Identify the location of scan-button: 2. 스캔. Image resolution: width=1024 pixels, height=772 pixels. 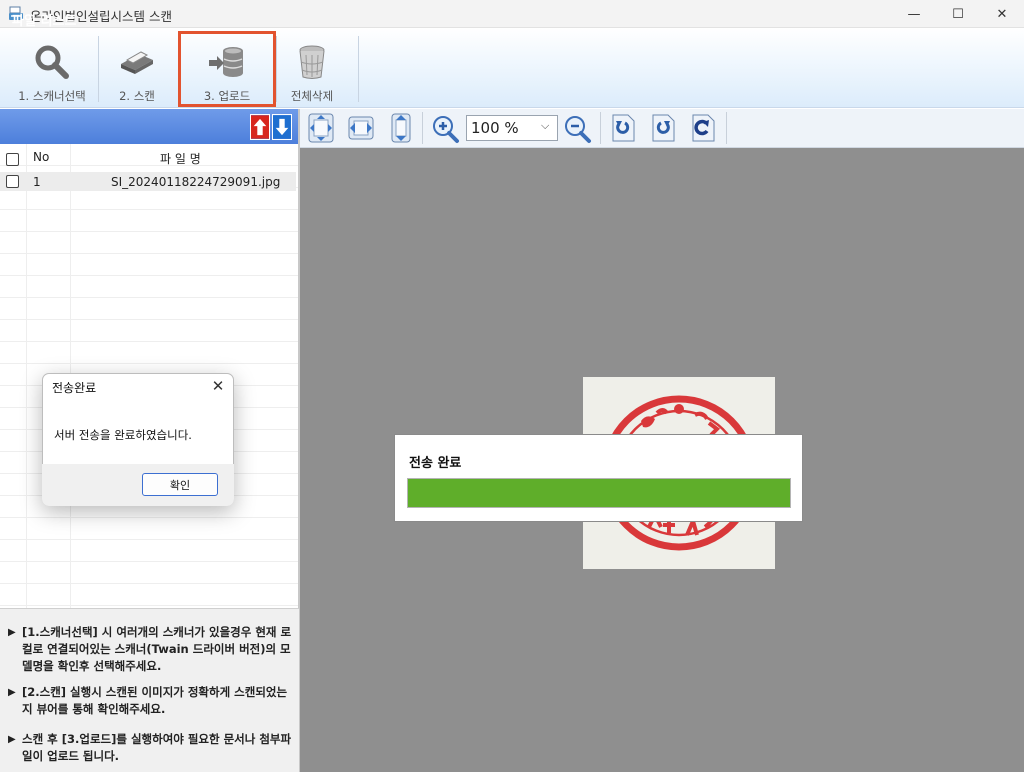
(137, 70).